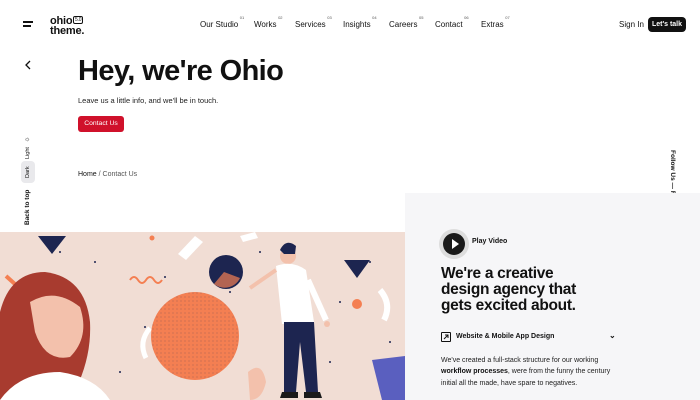 The width and height of the screenshot is (700, 400). I want to click on menu-icon, so click(28, 24).